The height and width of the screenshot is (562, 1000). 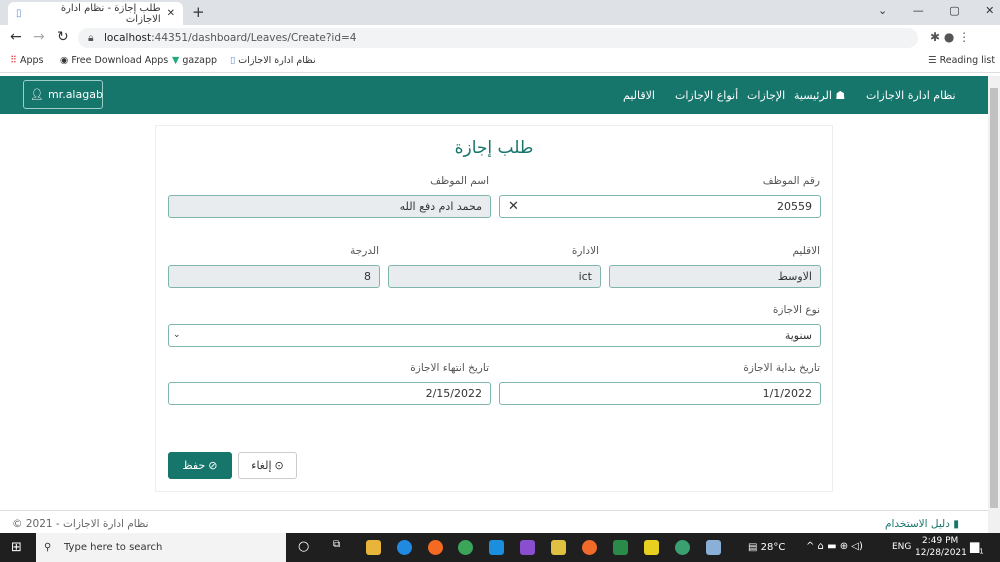 What do you see at coordinates (63, 94) in the screenshot?
I see `user-button: 👤︎ mr.alagab` at bounding box center [63, 94].